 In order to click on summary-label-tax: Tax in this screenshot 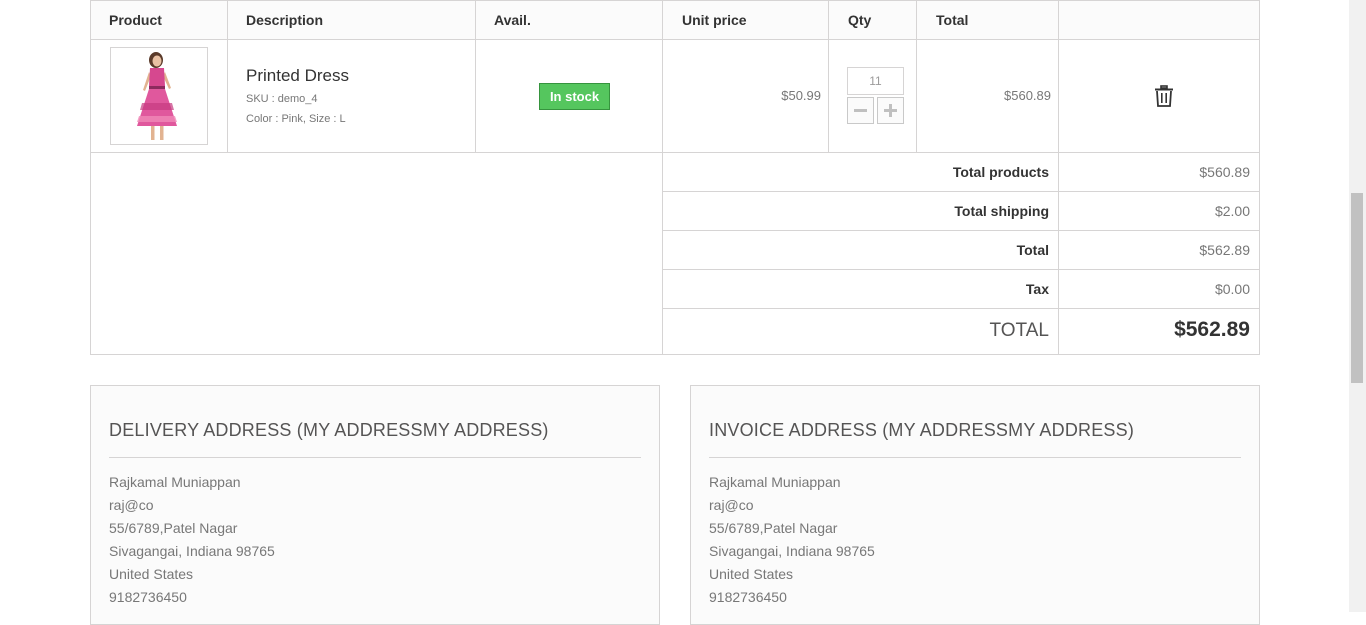, I will do `click(1037, 289)`.